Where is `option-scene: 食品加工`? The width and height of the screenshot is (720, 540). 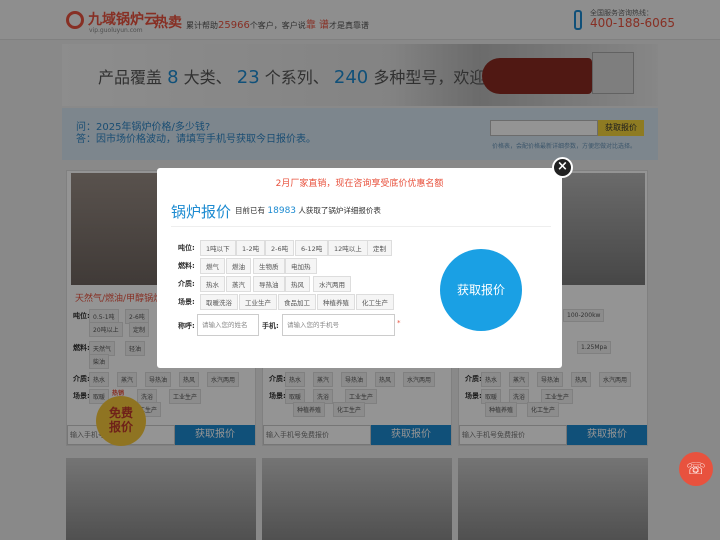
option-scene: 食品加工 is located at coordinates (297, 302).